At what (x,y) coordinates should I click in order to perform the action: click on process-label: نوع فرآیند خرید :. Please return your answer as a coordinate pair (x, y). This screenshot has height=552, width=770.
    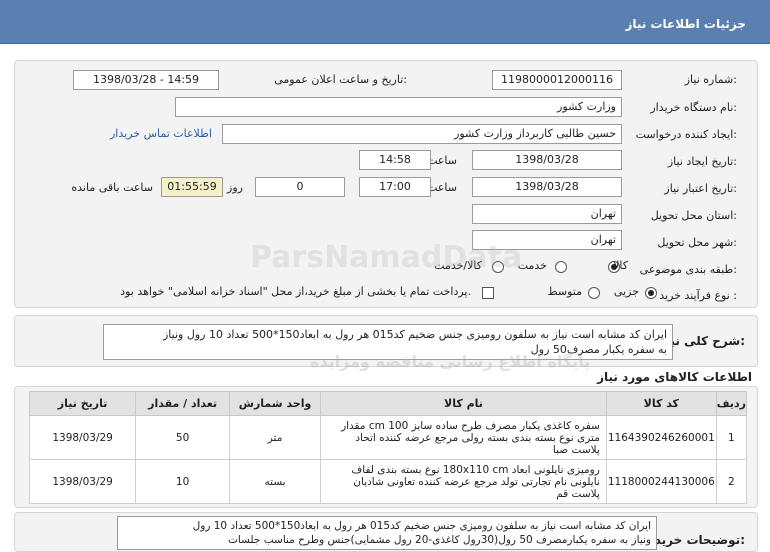
    Looking at the image, I should click on (698, 295).